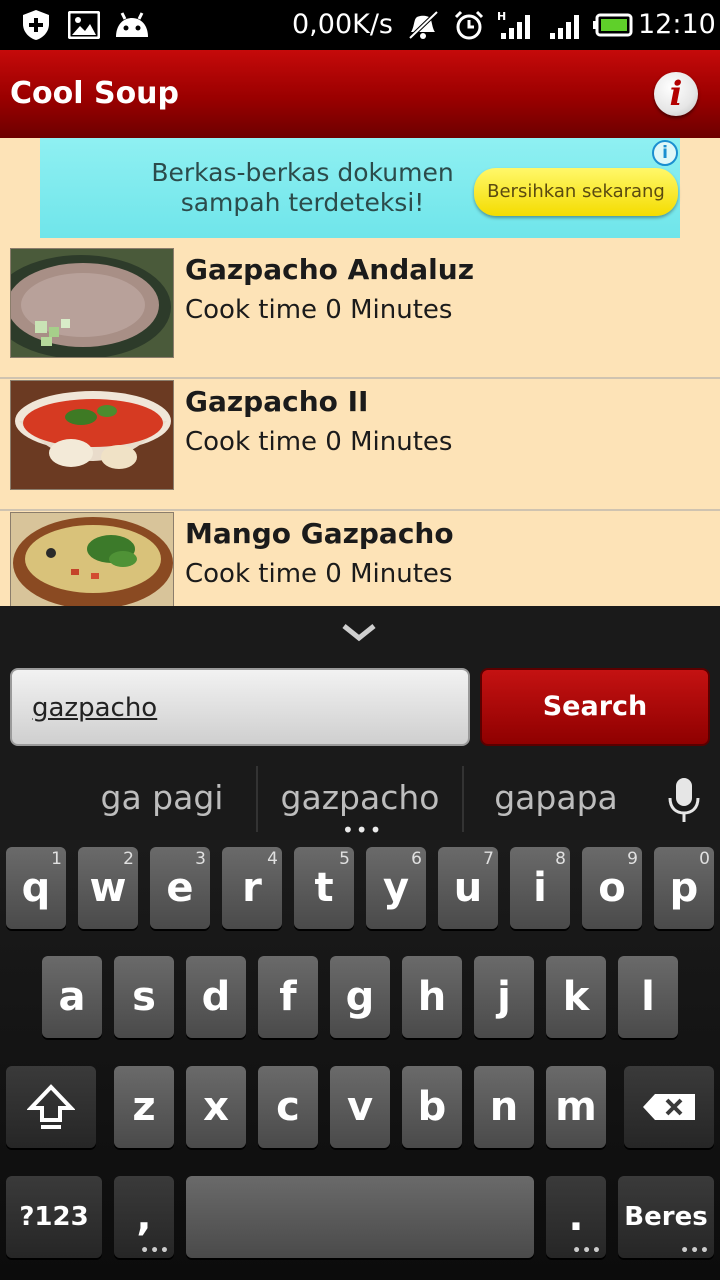 The image size is (720, 1280). Describe the element at coordinates (468, 888) in the screenshot. I see `key-u: u7` at that location.